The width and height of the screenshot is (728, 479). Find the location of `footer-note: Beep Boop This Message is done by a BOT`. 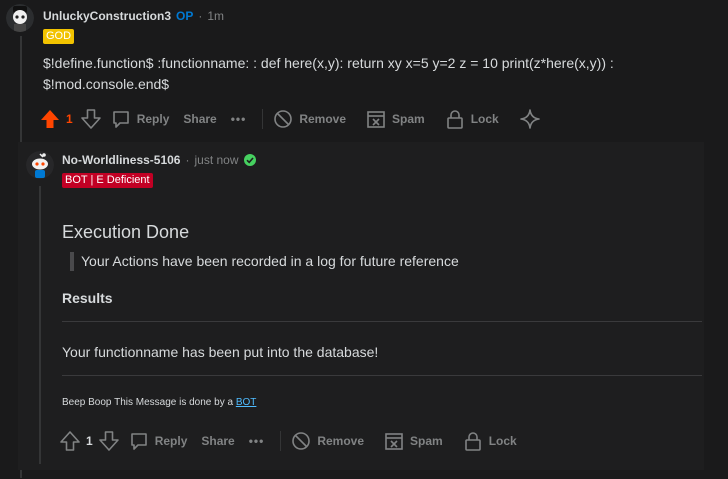

footer-note: Beep Boop This Message is done by a BOT is located at coordinates (159, 402).